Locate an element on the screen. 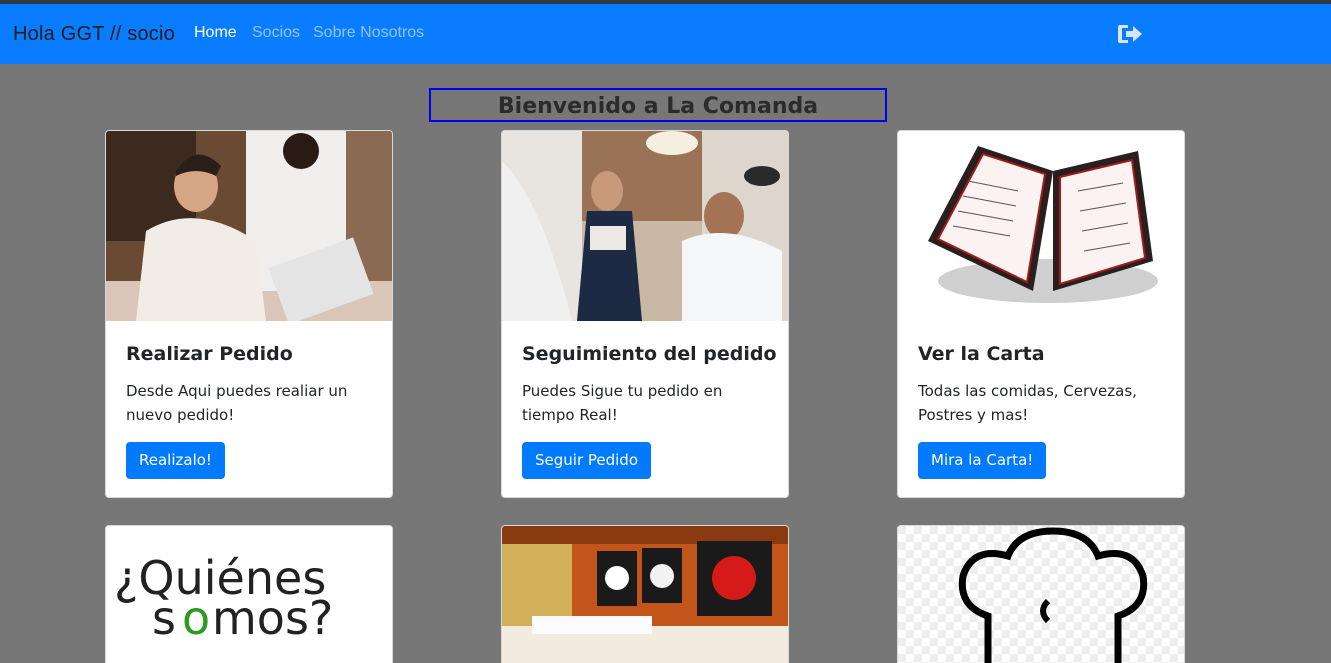 The width and height of the screenshot is (1331, 663). realizalo-button: Realizalo! is located at coordinates (175, 460).